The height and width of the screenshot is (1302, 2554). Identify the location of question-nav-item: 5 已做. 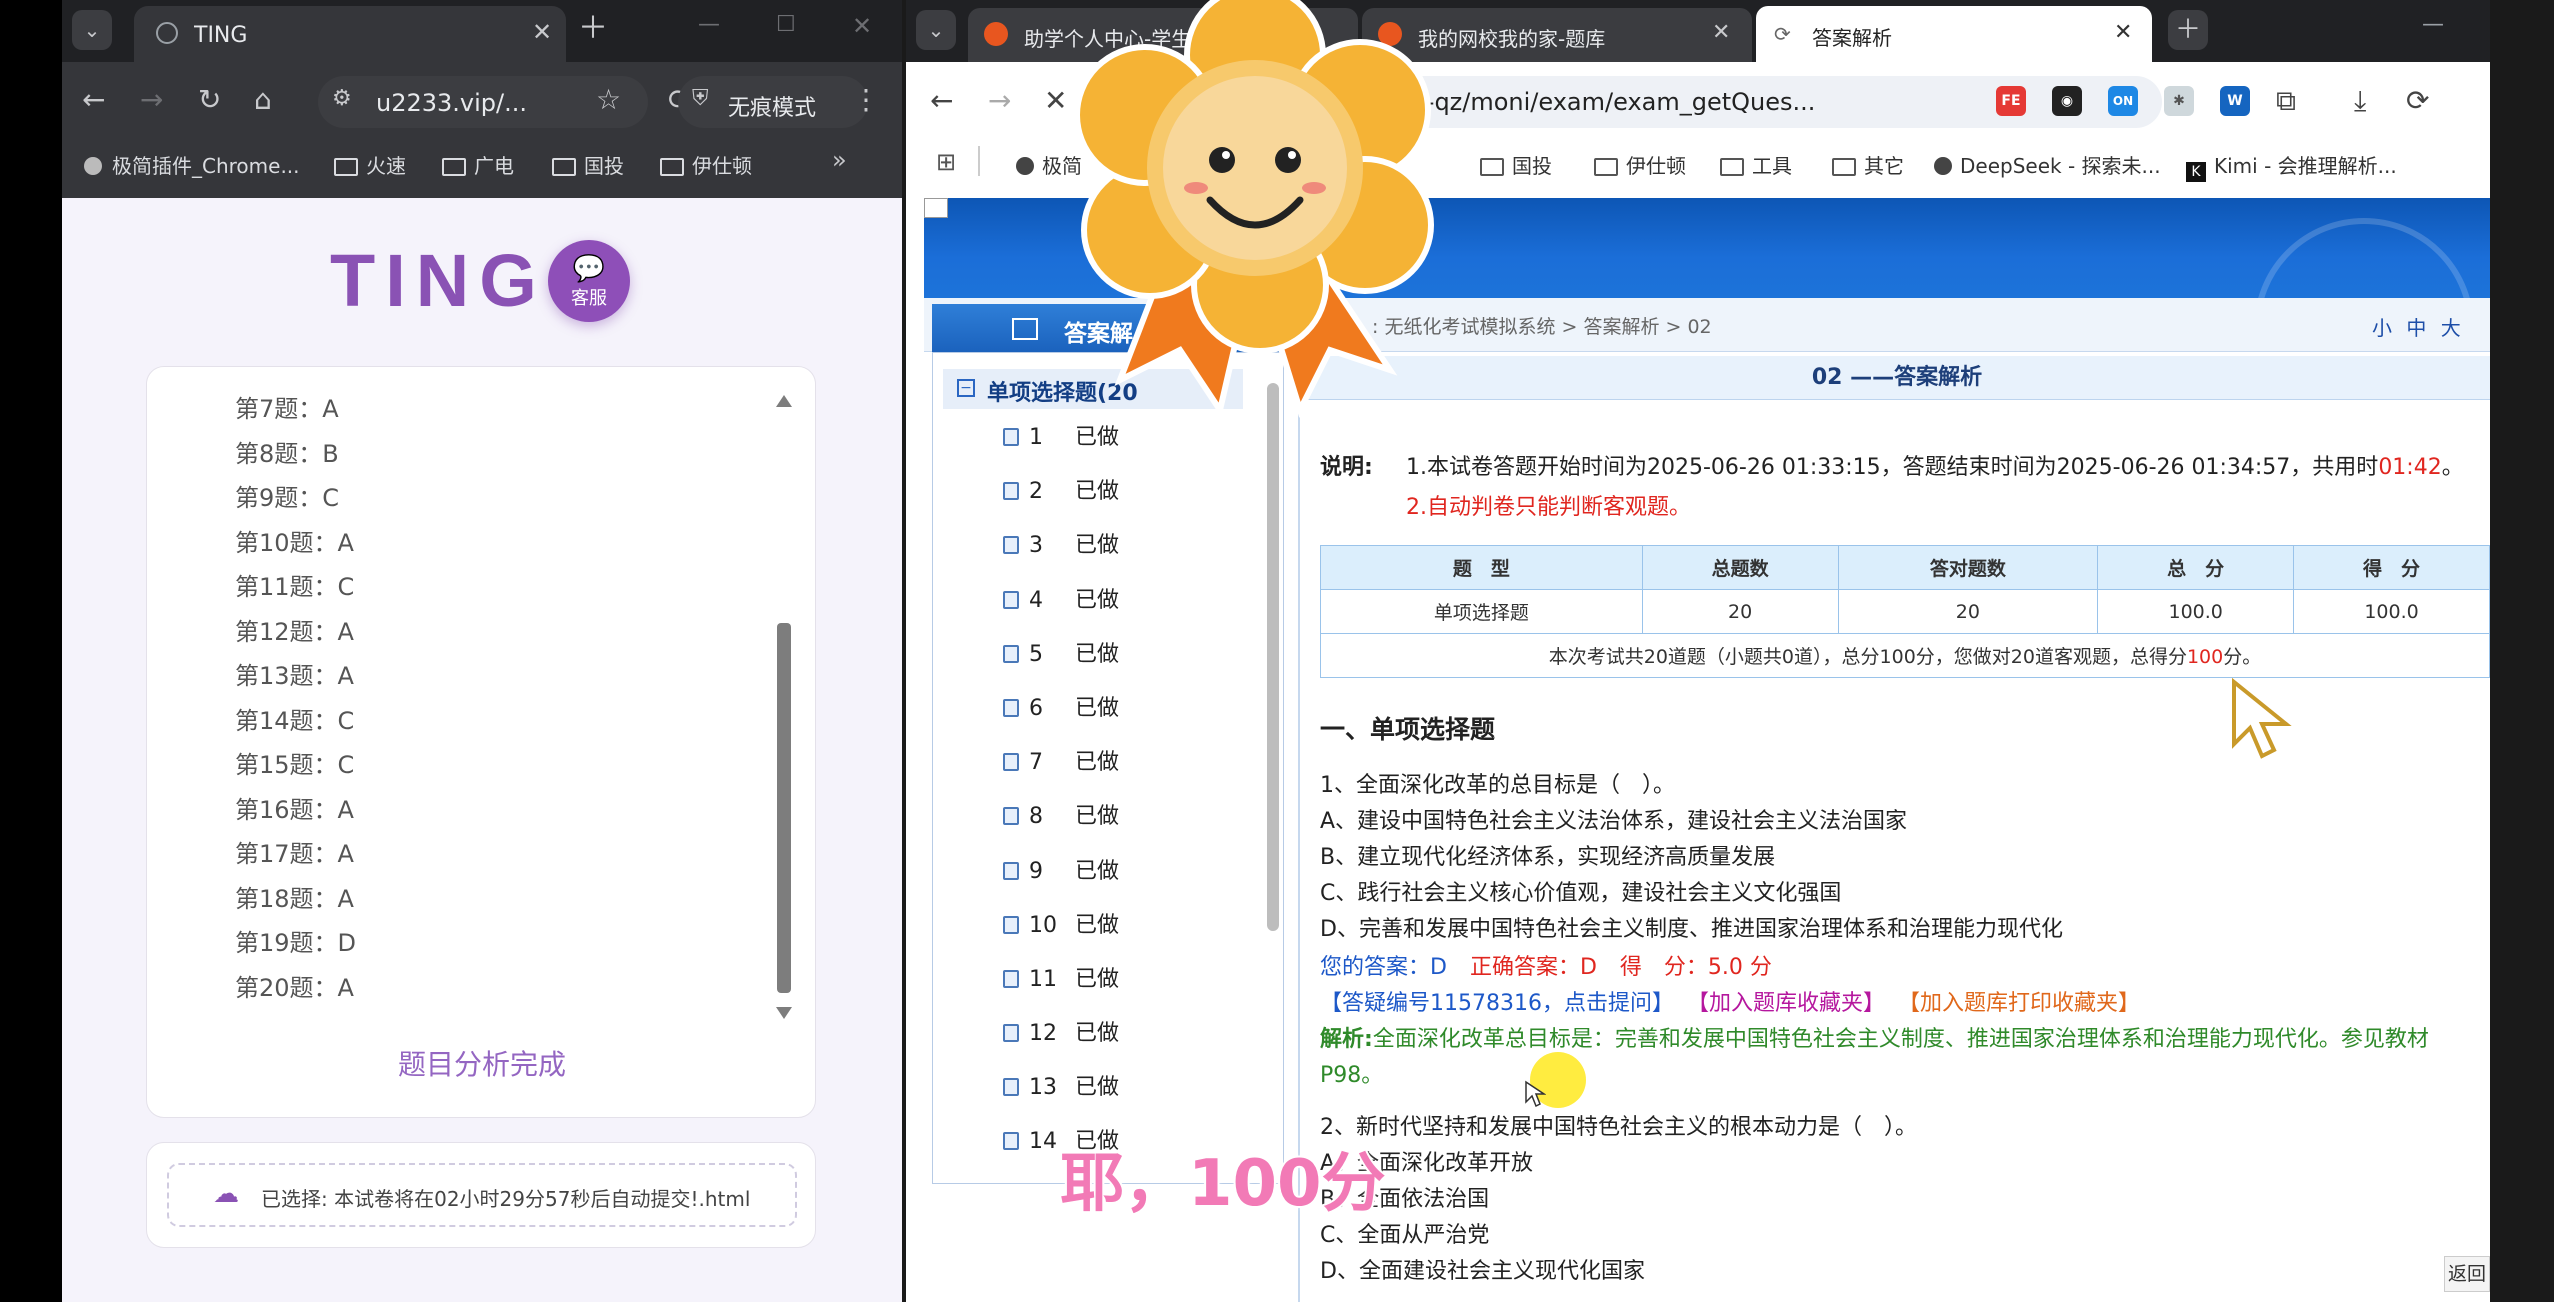
(1128, 655).